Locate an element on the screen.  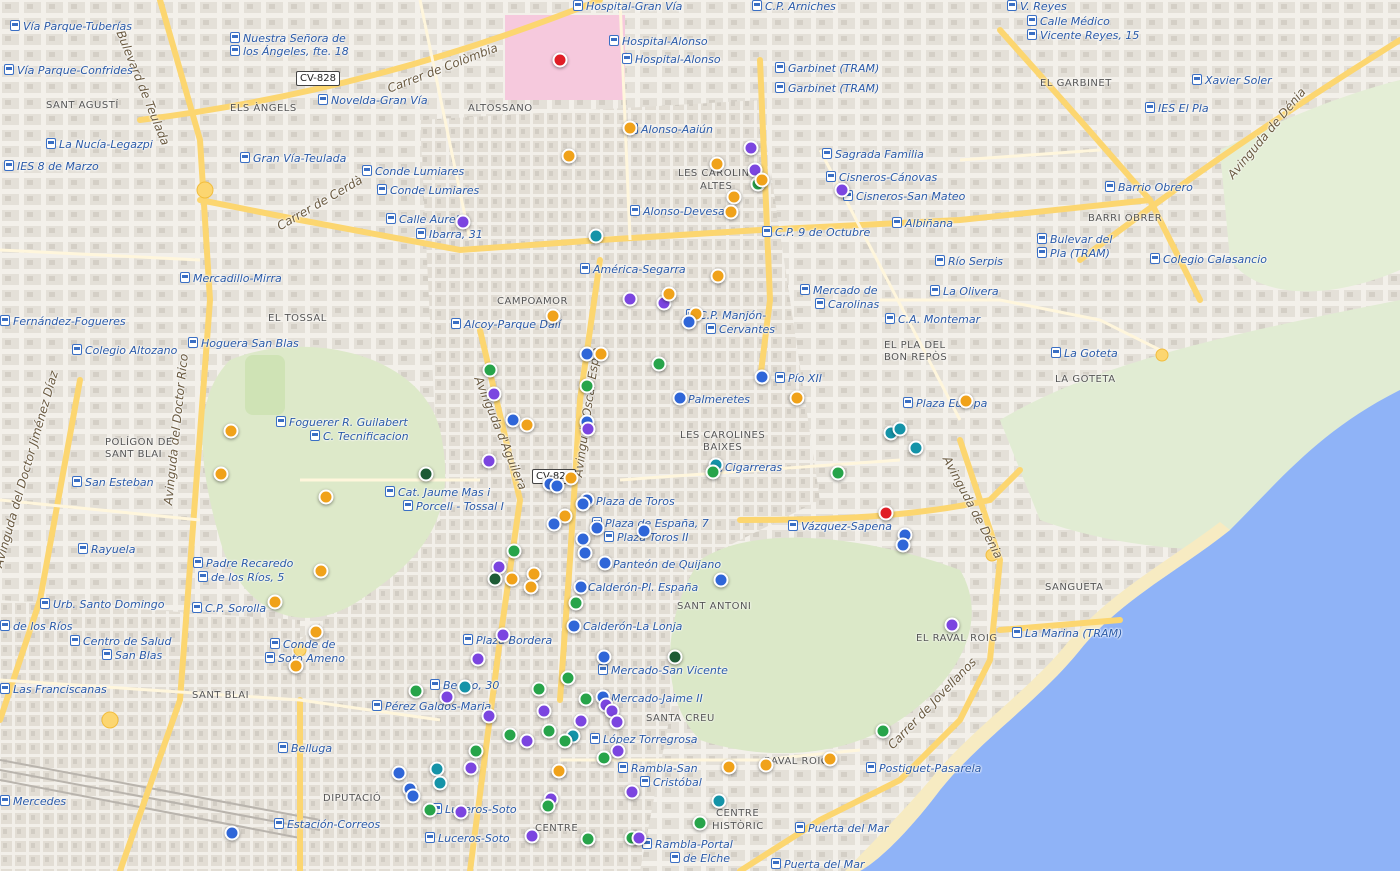
bus-stop: Alonso-Devesa is located at coordinates (677, 211).